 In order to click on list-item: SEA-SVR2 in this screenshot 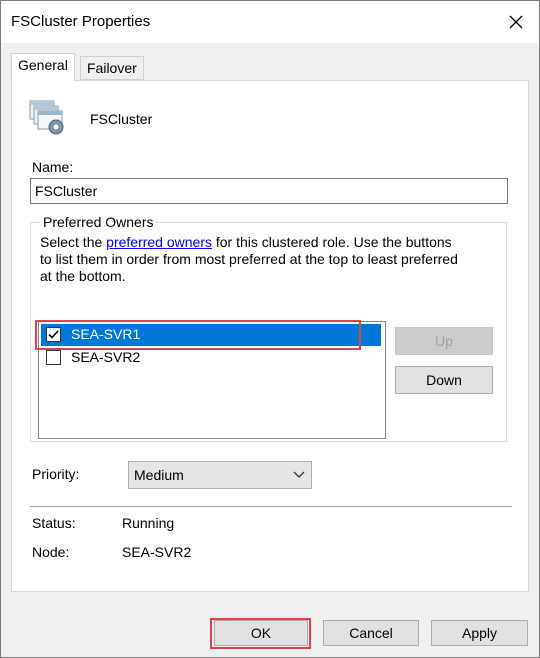, I will do `click(211, 358)`.